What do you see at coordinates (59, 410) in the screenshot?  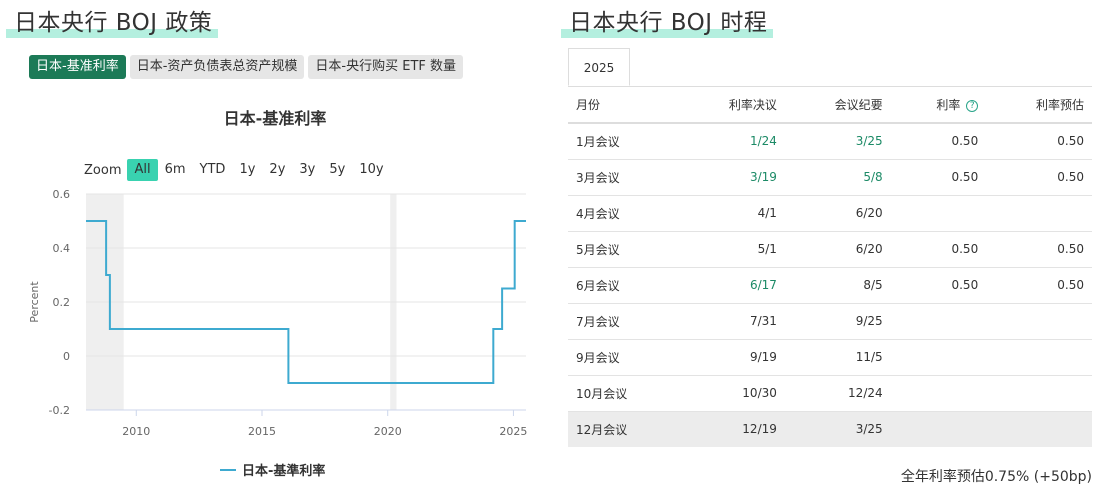 I see `y-tick-label: -0.2` at bounding box center [59, 410].